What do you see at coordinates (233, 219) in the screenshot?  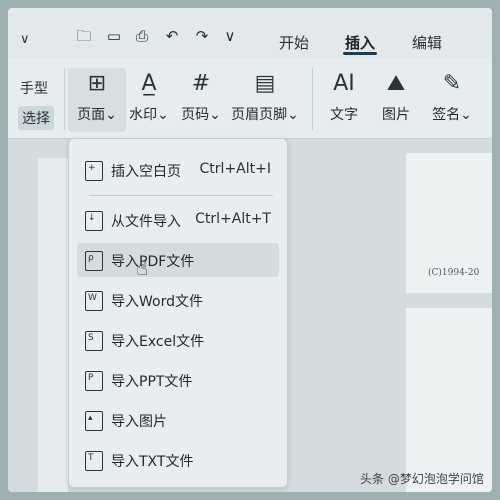 I see `menu-item-shortcut: Ctrl+Alt+T` at bounding box center [233, 219].